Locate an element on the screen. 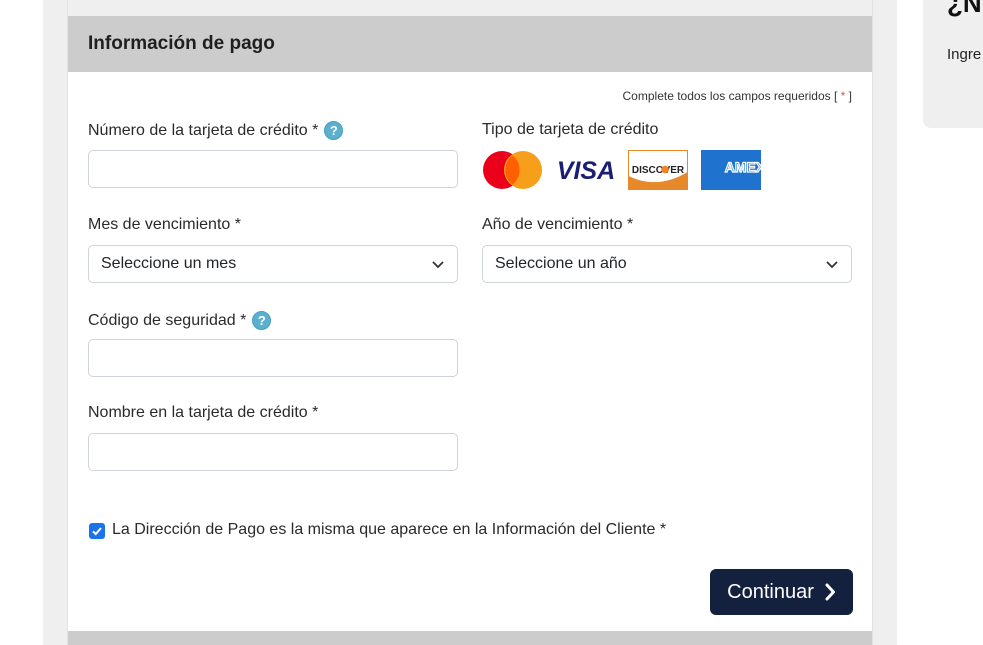 This screenshot has height=645, width=983. continue-button: Continuar is located at coordinates (781, 592).